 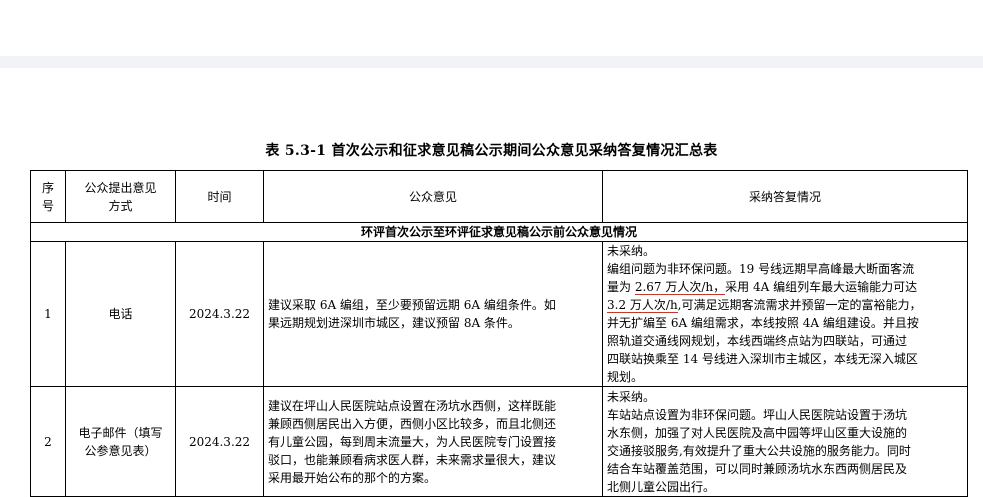 I want to click on reply-line: 水东侧，加强了对人民医院及高中园等坪山区重大设施的, so click(x=757, y=432).